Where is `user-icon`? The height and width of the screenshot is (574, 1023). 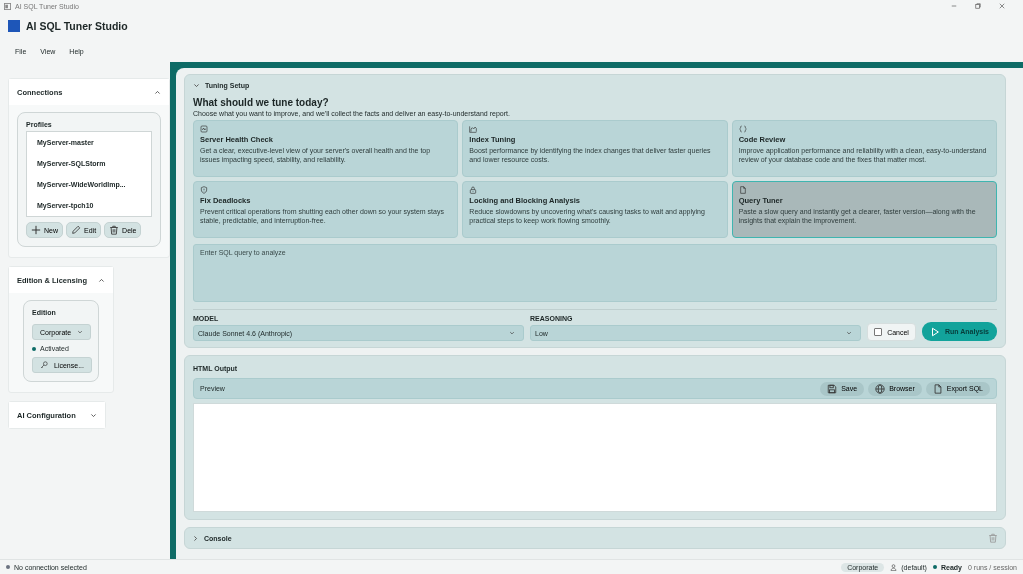
user-icon is located at coordinates (894, 567).